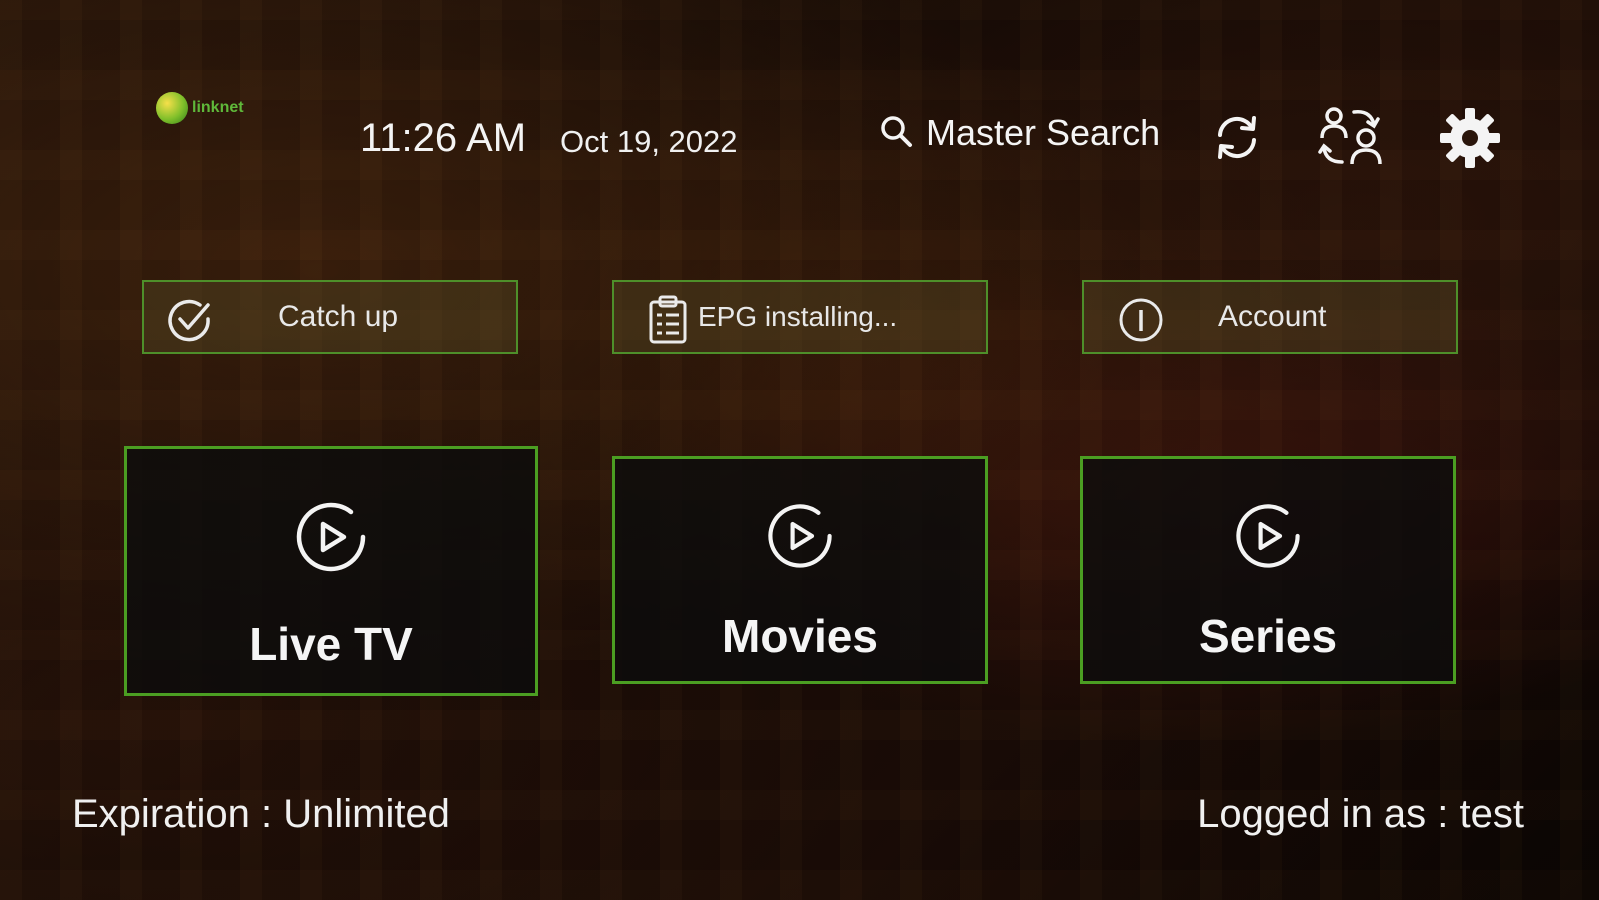 This screenshot has width=1599, height=900. Describe the element at coordinates (331, 644) in the screenshot. I see `live-tv-label: Live TV` at that location.